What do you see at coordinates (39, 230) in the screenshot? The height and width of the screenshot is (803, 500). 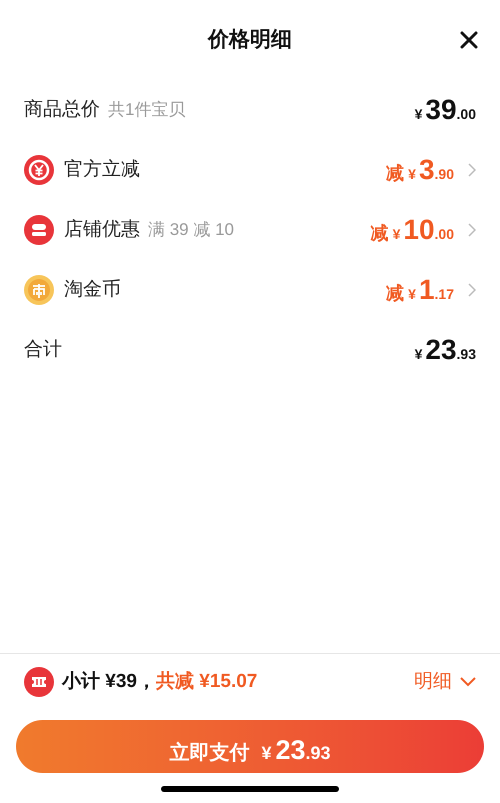 I see `shop-icon` at bounding box center [39, 230].